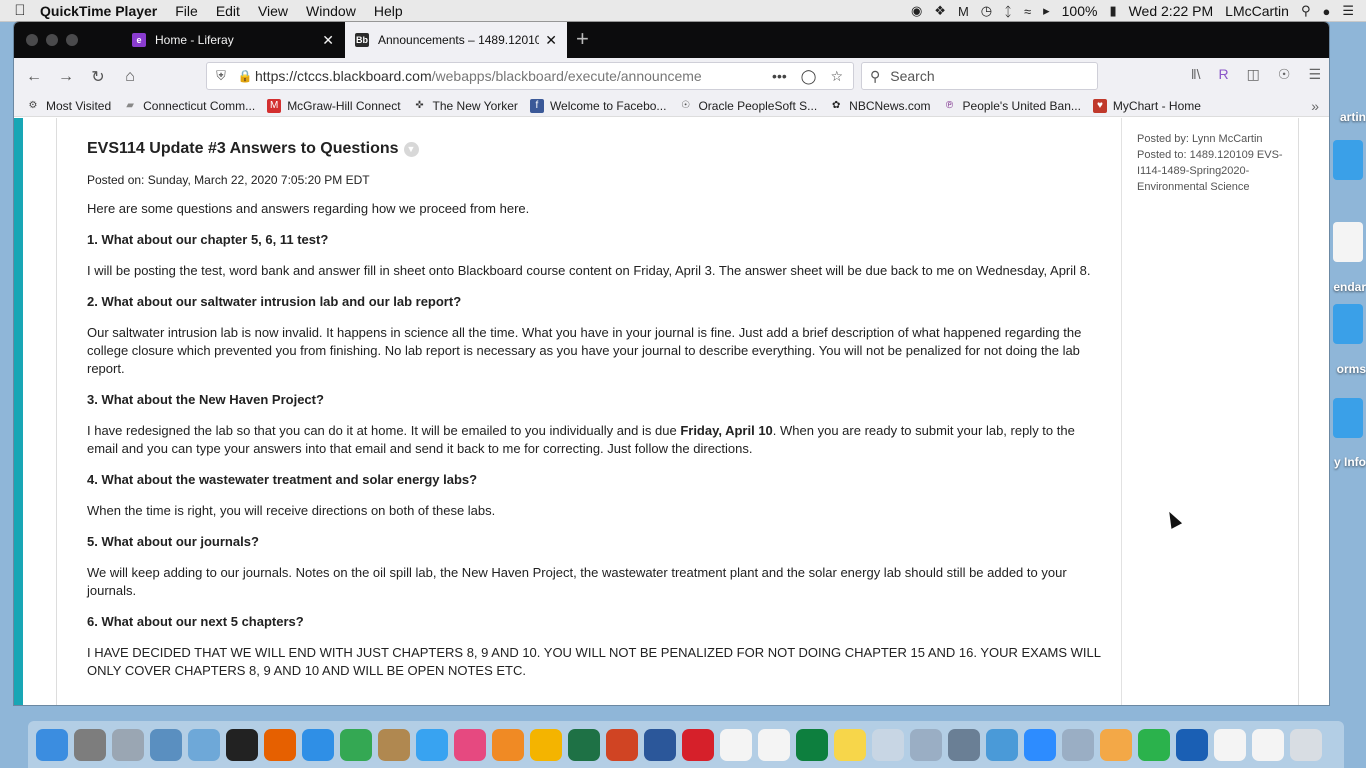 The width and height of the screenshot is (1366, 768). Describe the element at coordinates (388, 11) in the screenshot. I see `menu-help: Help` at that location.